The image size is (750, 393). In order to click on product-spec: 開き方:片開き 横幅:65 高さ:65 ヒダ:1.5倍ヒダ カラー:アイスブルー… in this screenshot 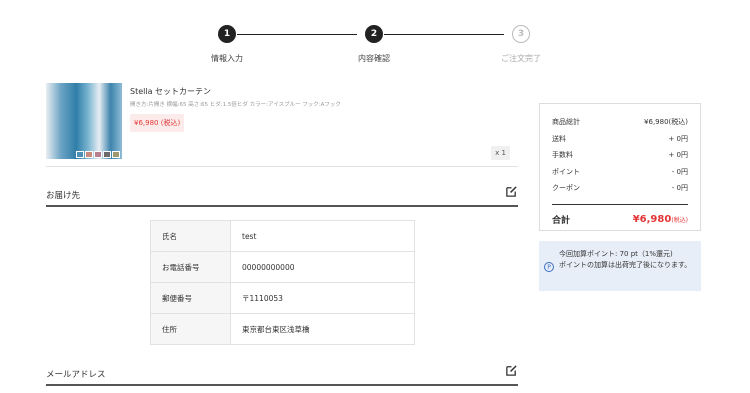, I will do `click(235, 105)`.